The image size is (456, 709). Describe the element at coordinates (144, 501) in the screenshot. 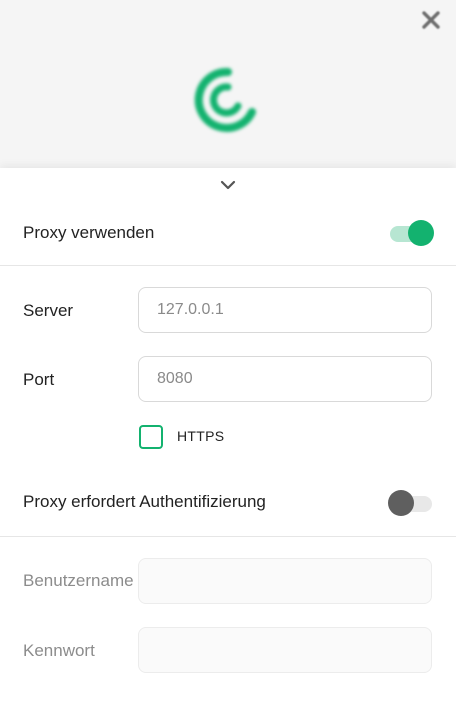

I see `auth-required-label: Proxy erfordert Authentifizierung` at that location.